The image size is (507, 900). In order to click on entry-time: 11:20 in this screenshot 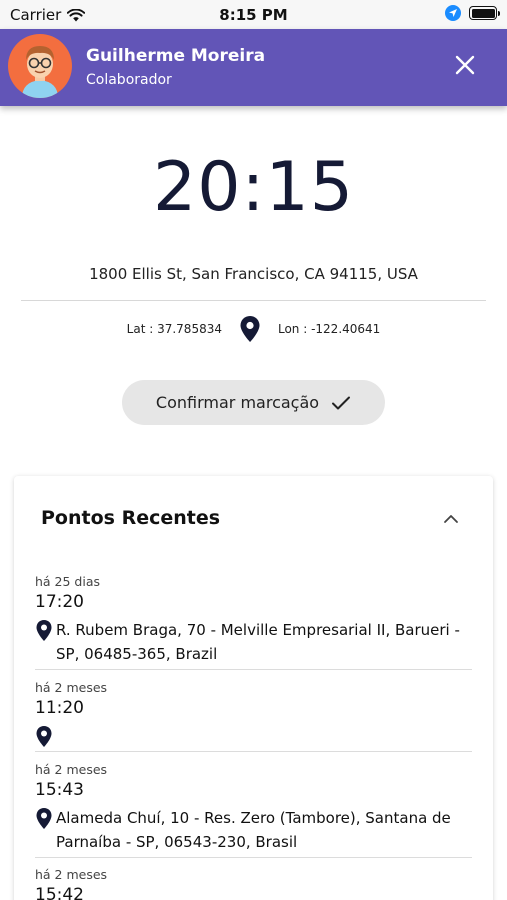, I will do `click(59, 708)`.